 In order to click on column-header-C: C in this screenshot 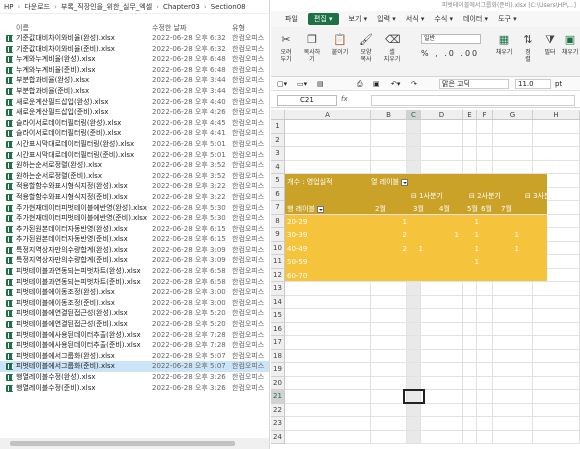, I will do `click(414, 115)`.